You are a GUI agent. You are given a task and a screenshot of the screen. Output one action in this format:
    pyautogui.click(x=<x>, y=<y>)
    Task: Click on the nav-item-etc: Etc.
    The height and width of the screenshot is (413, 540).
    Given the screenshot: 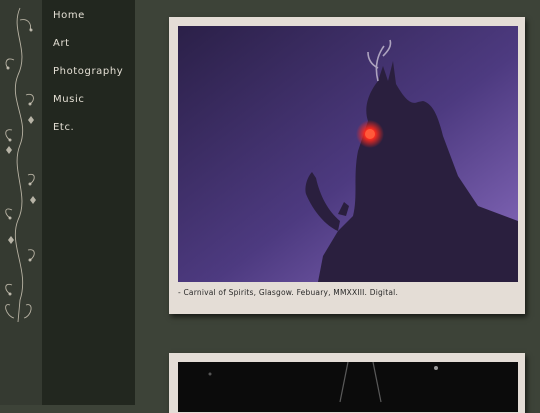 What is the action you would take?
    pyautogui.click(x=63, y=127)
    